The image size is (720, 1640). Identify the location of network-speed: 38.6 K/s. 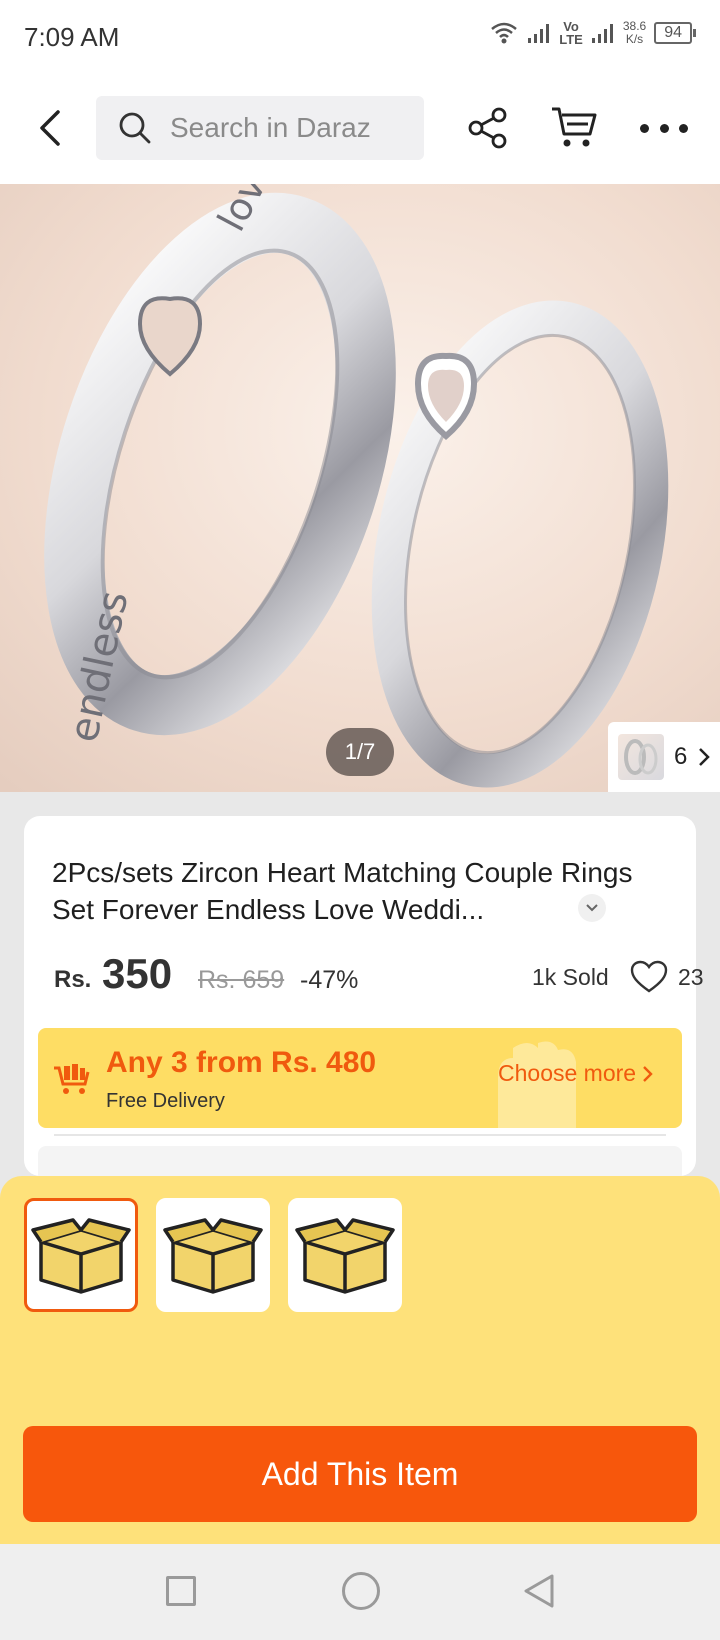
(634, 32).